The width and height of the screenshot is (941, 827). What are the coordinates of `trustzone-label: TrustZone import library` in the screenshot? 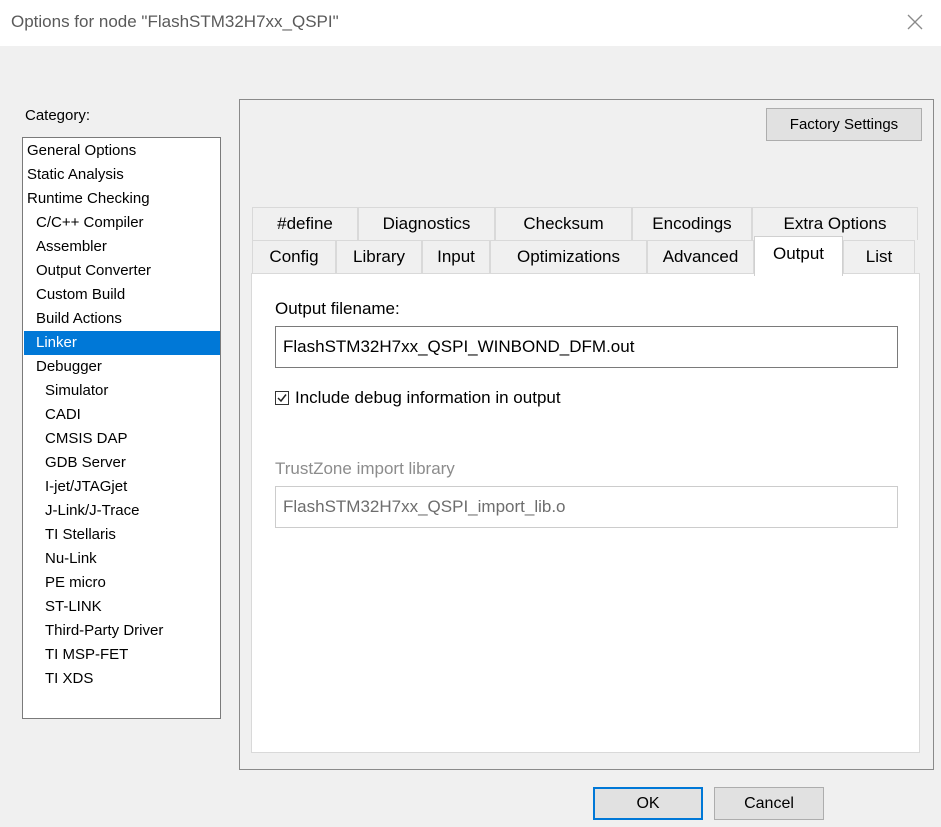 It's located at (365, 468).